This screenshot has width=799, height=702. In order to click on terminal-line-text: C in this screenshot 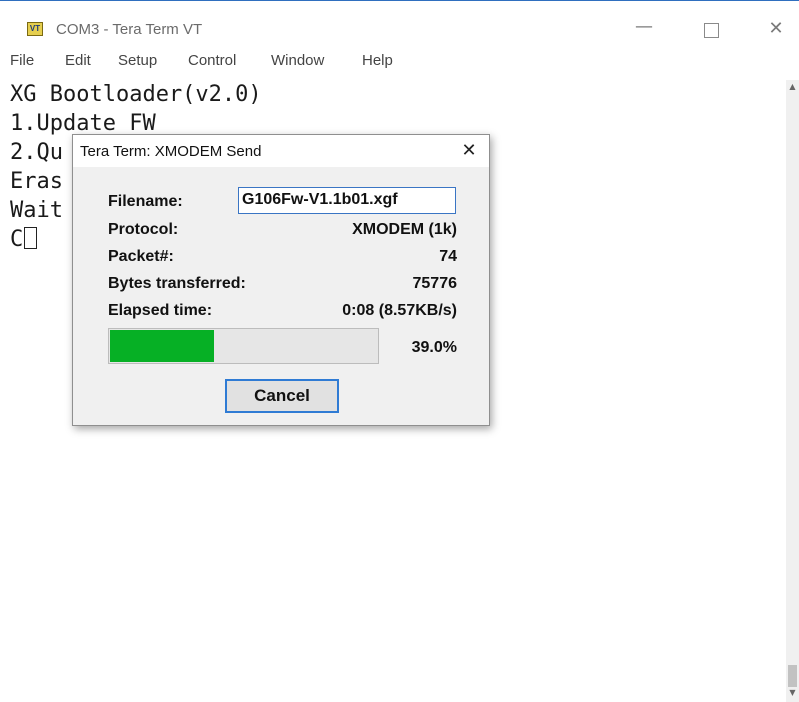, I will do `click(17, 239)`.